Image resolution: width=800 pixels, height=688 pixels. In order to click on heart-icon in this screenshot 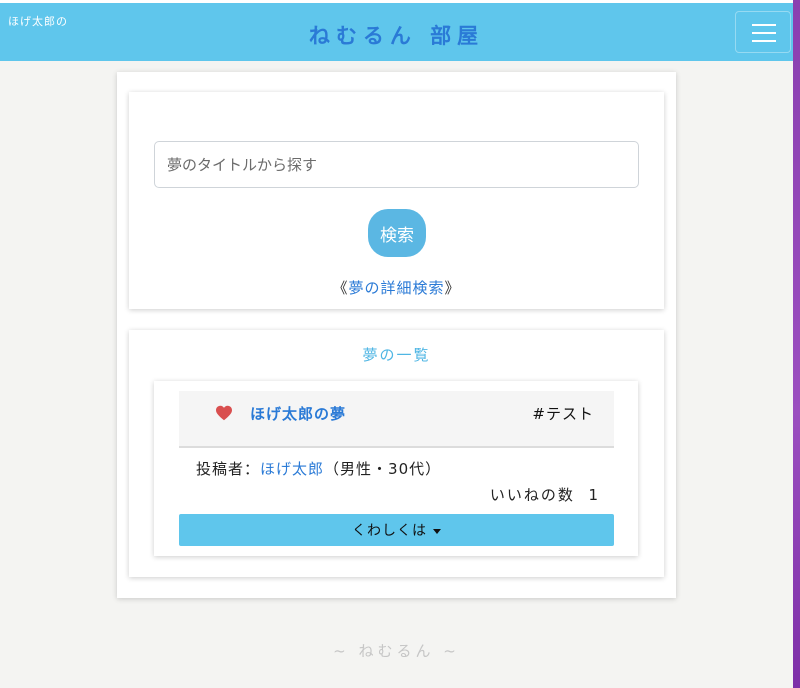, I will do `click(224, 413)`.